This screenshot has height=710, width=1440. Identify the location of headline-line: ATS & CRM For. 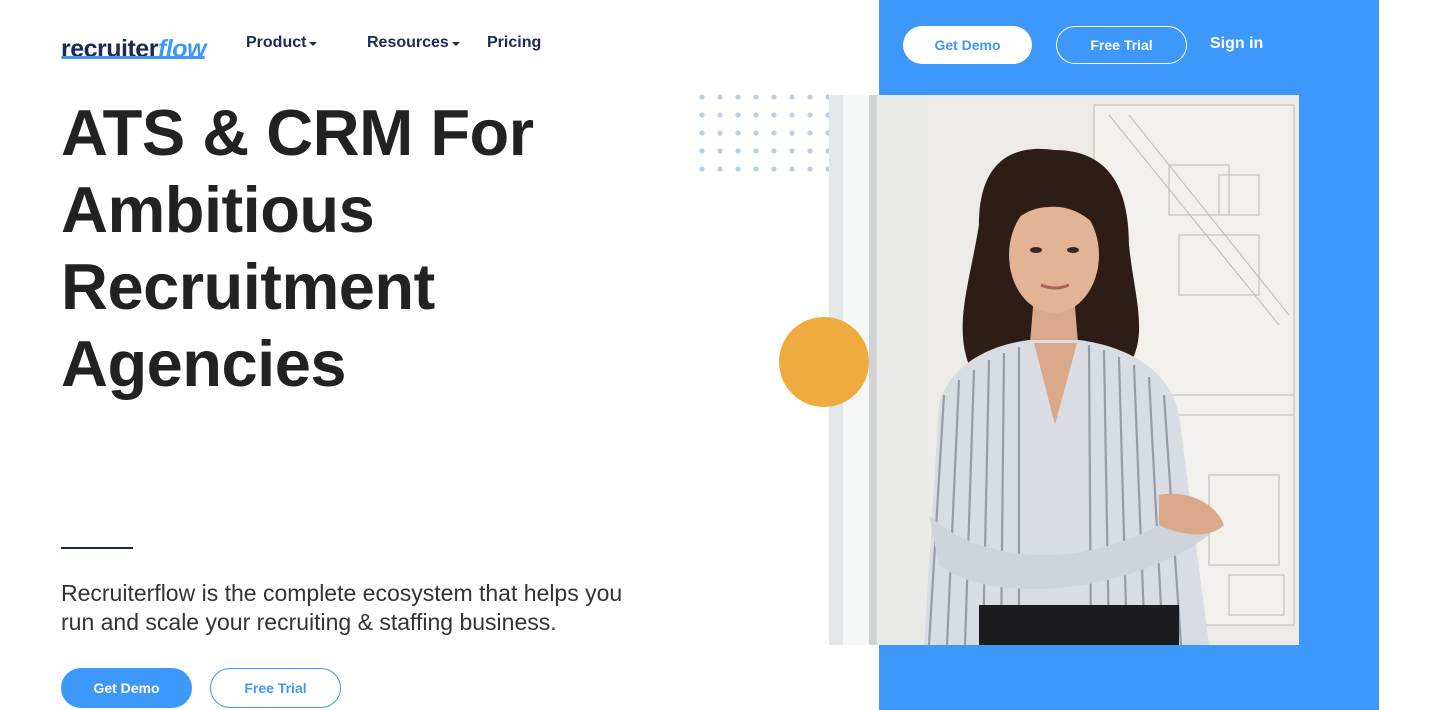
(297, 132).